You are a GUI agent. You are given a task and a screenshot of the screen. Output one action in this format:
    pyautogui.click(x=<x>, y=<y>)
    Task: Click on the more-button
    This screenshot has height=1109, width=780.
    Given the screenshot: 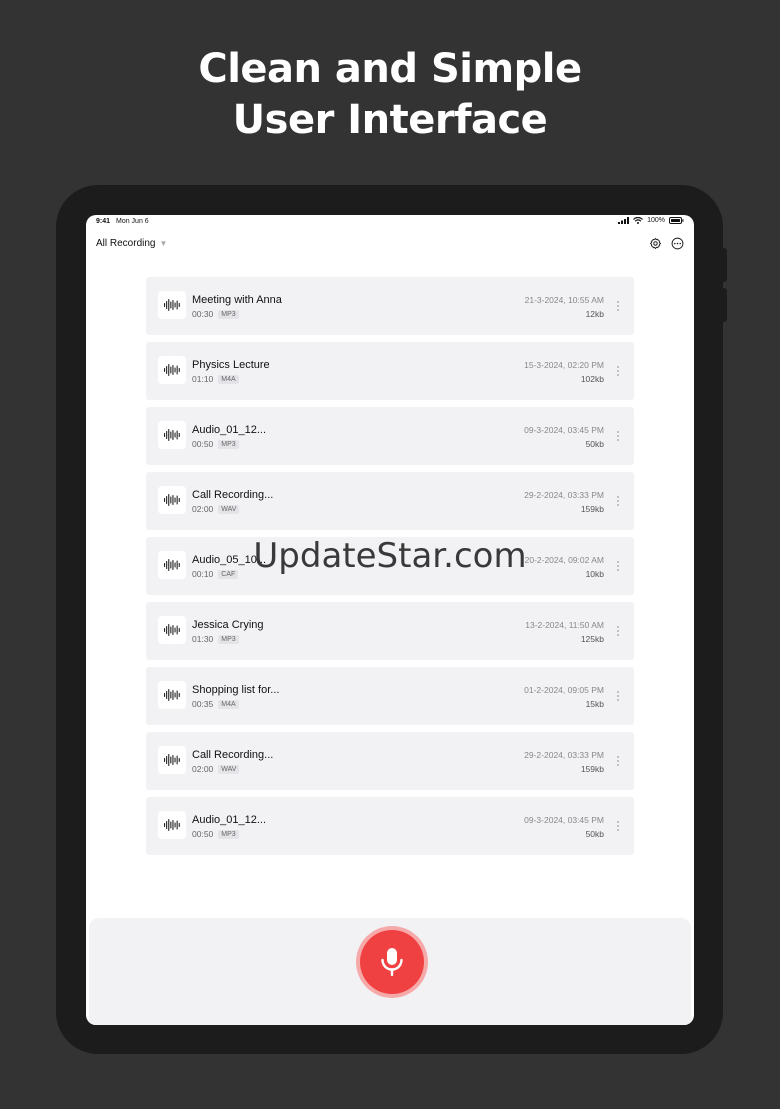 What is the action you would take?
    pyautogui.click(x=677, y=243)
    